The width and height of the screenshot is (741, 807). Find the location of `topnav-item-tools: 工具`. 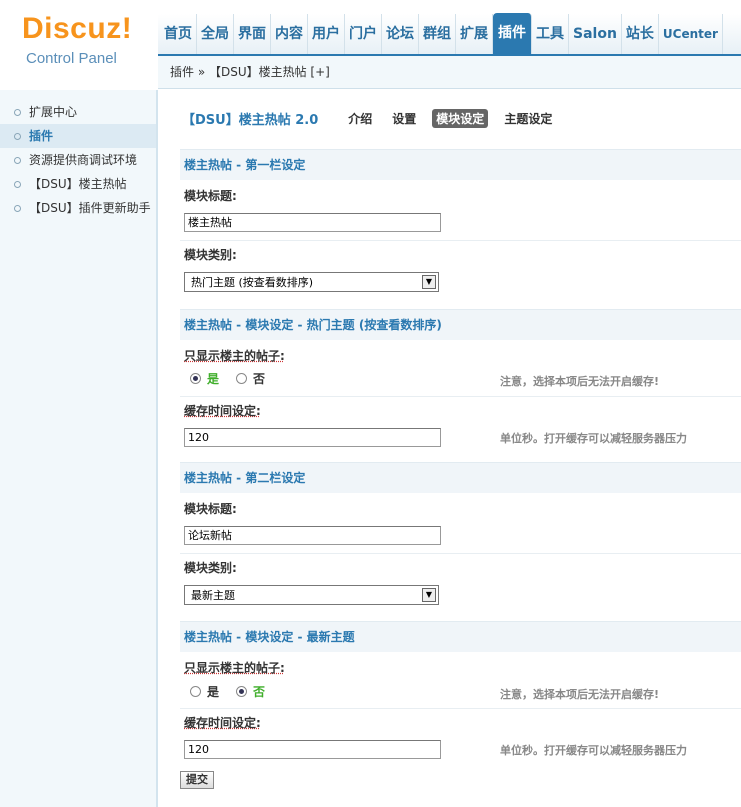

topnav-item-tools: 工具 is located at coordinates (550, 34).